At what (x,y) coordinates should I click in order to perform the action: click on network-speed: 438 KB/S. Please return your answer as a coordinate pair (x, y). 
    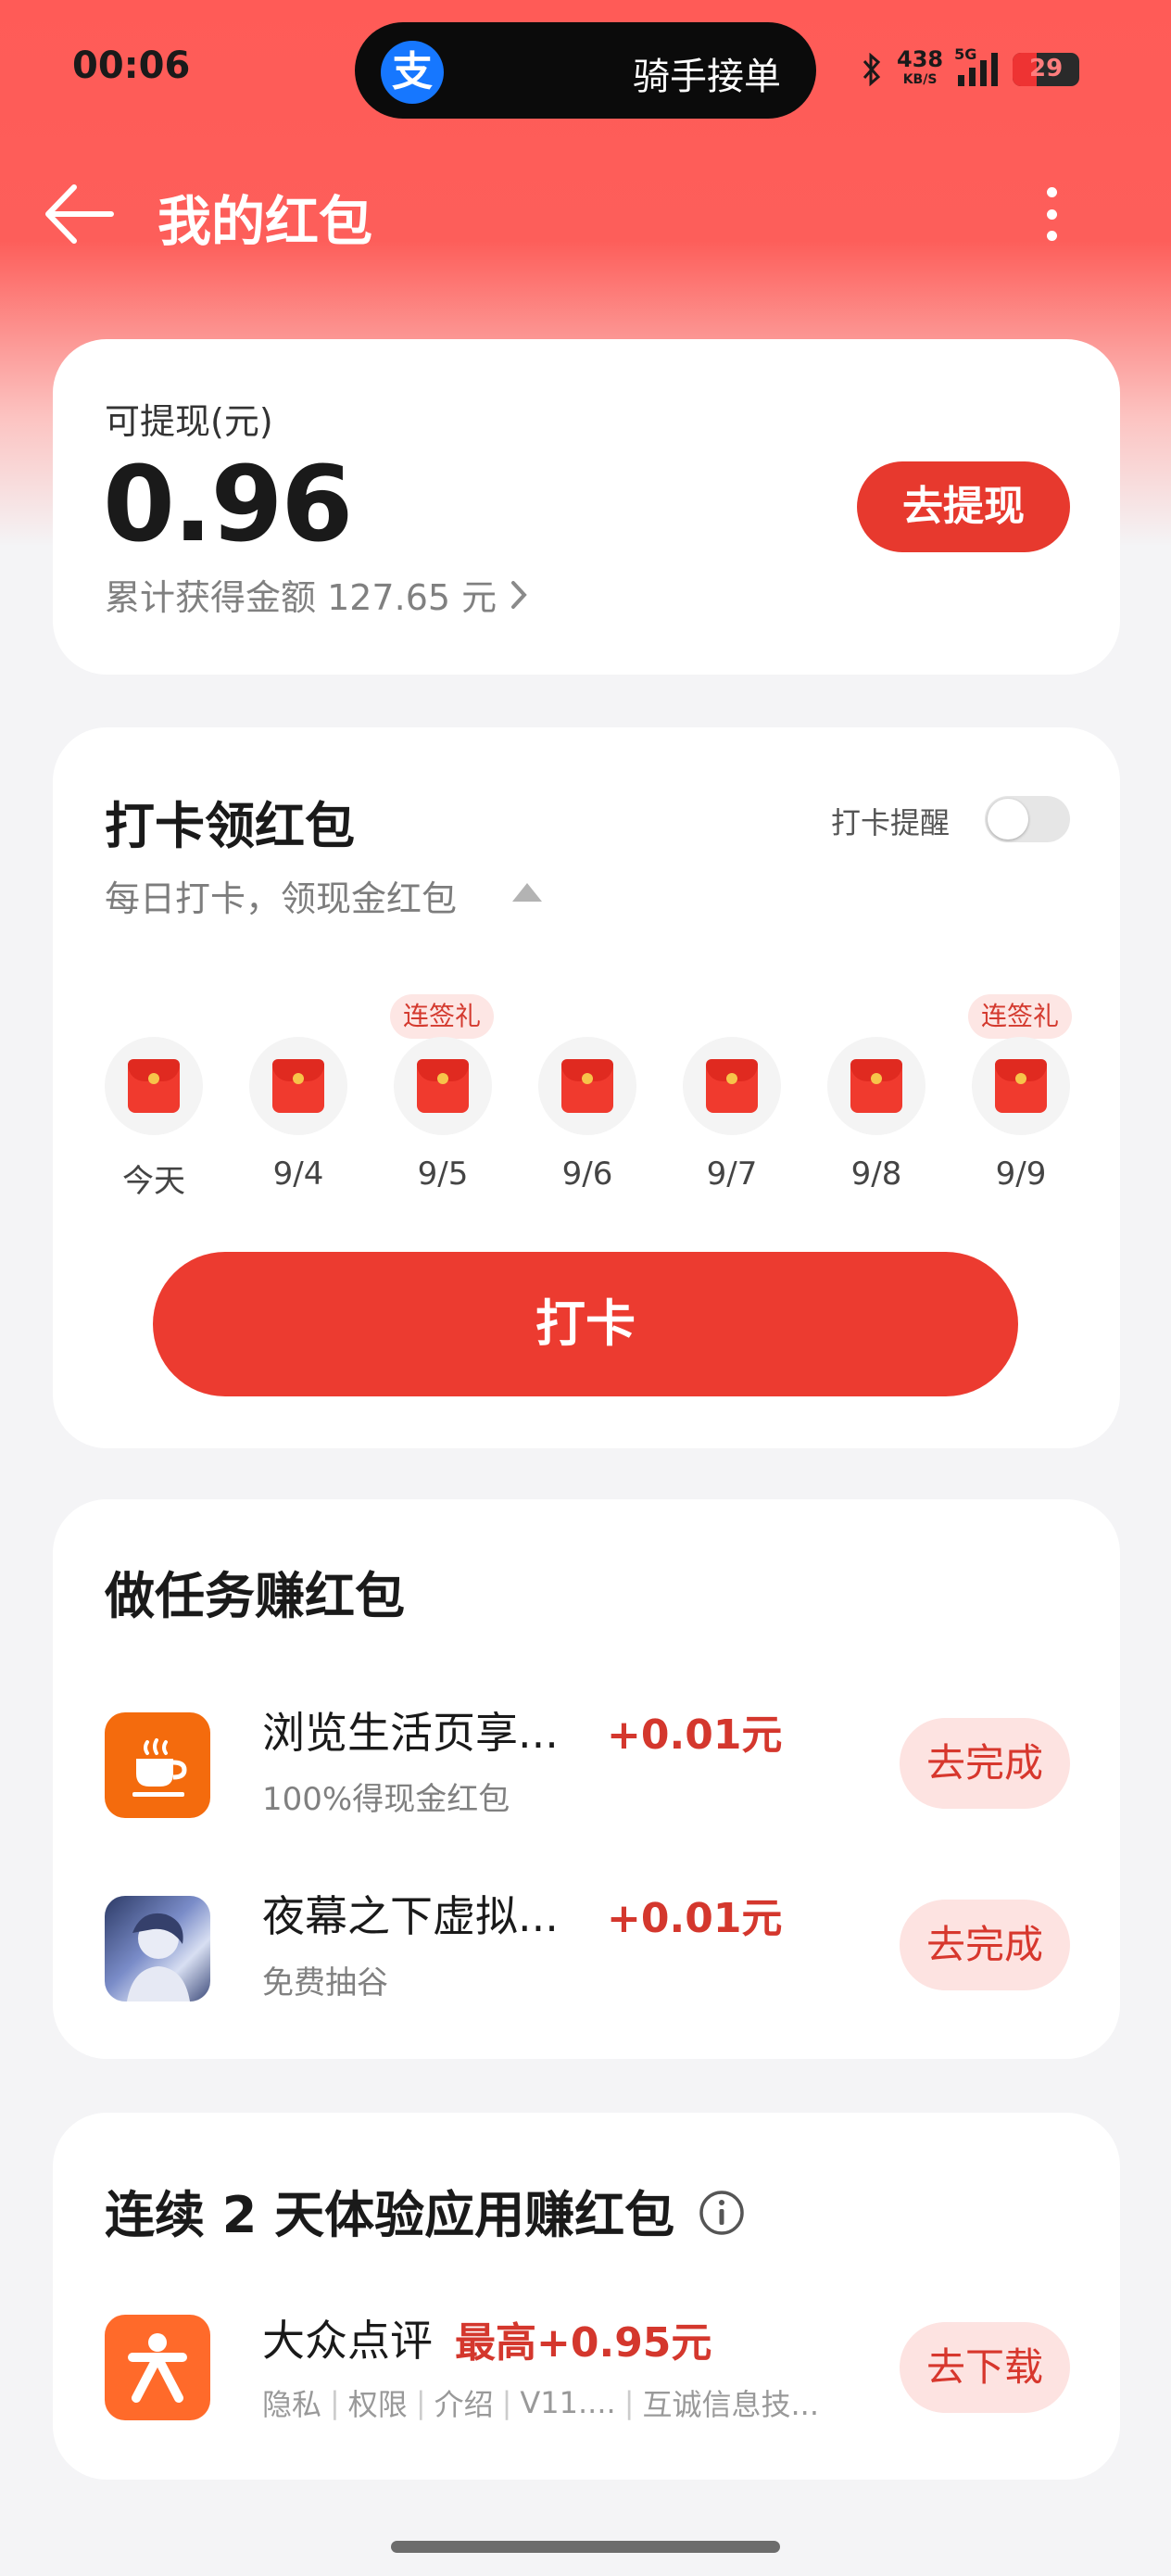
    Looking at the image, I should click on (921, 68).